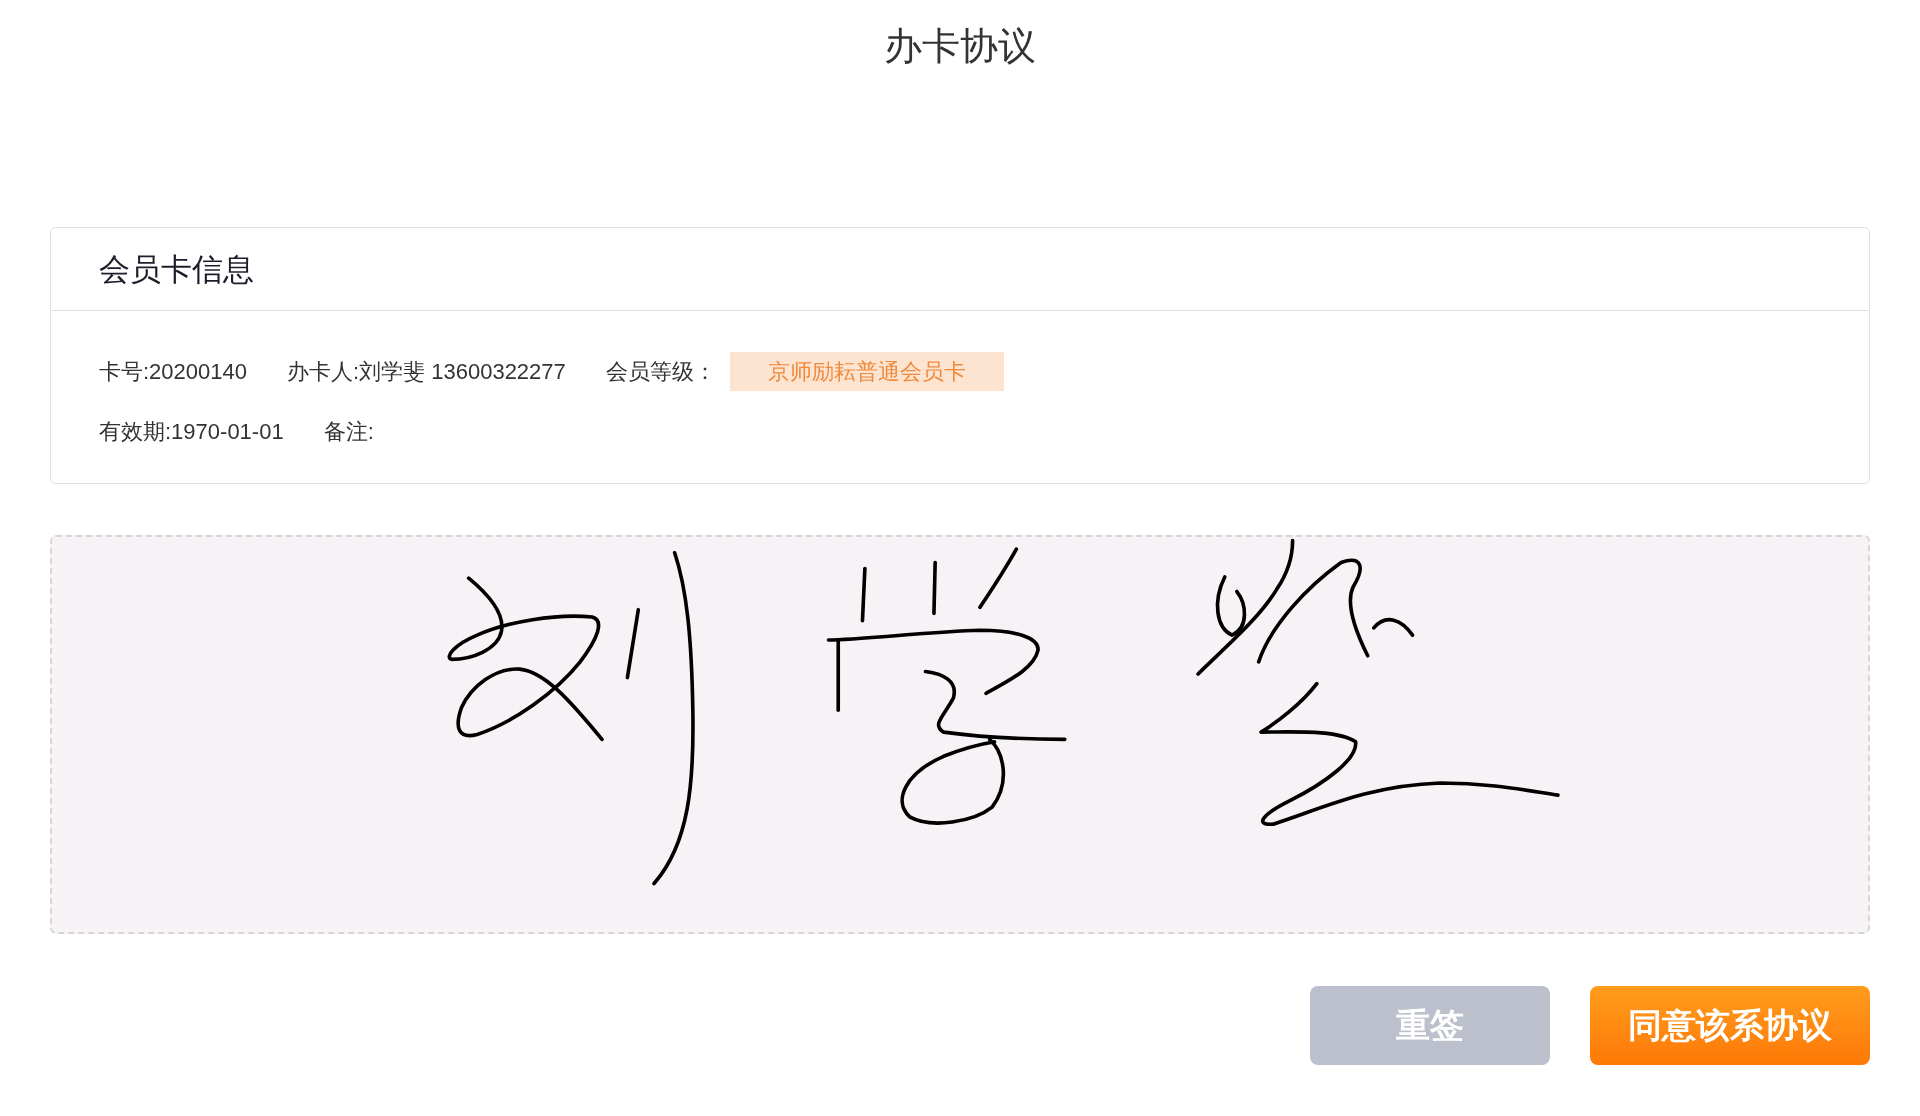 The width and height of the screenshot is (1920, 1116). Describe the element at coordinates (191, 431) in the screenshot. I see `info-text: 有效期:1970-01-01` at that location.